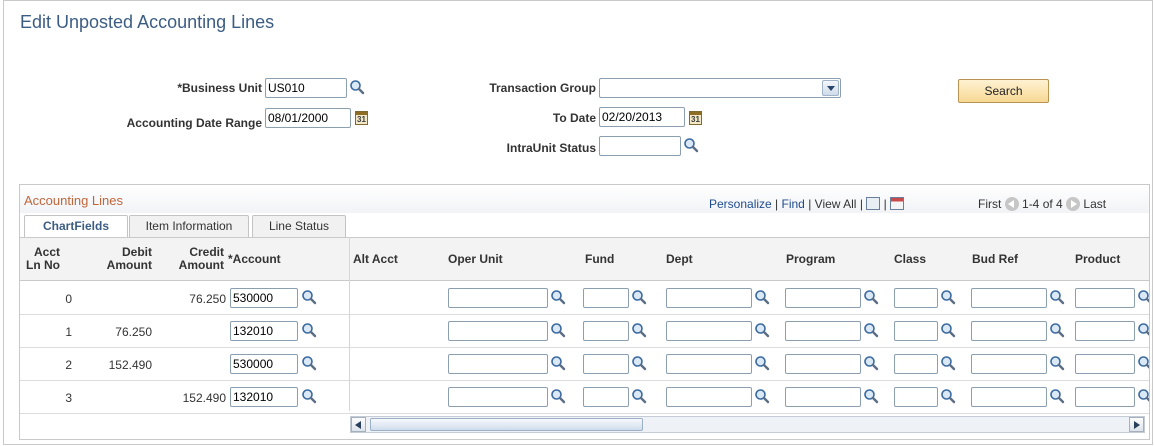 The height and width of the screenshot is (446, 1154). I want to click on find-link: Find, so click(793, 204).